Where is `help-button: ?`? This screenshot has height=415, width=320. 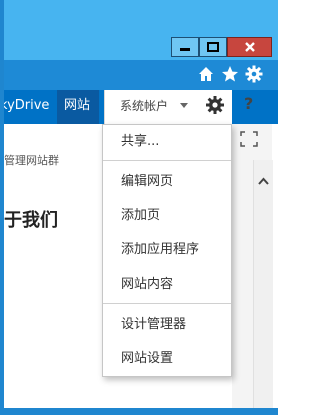 help-button: ? is located at coordinates (248, 104).